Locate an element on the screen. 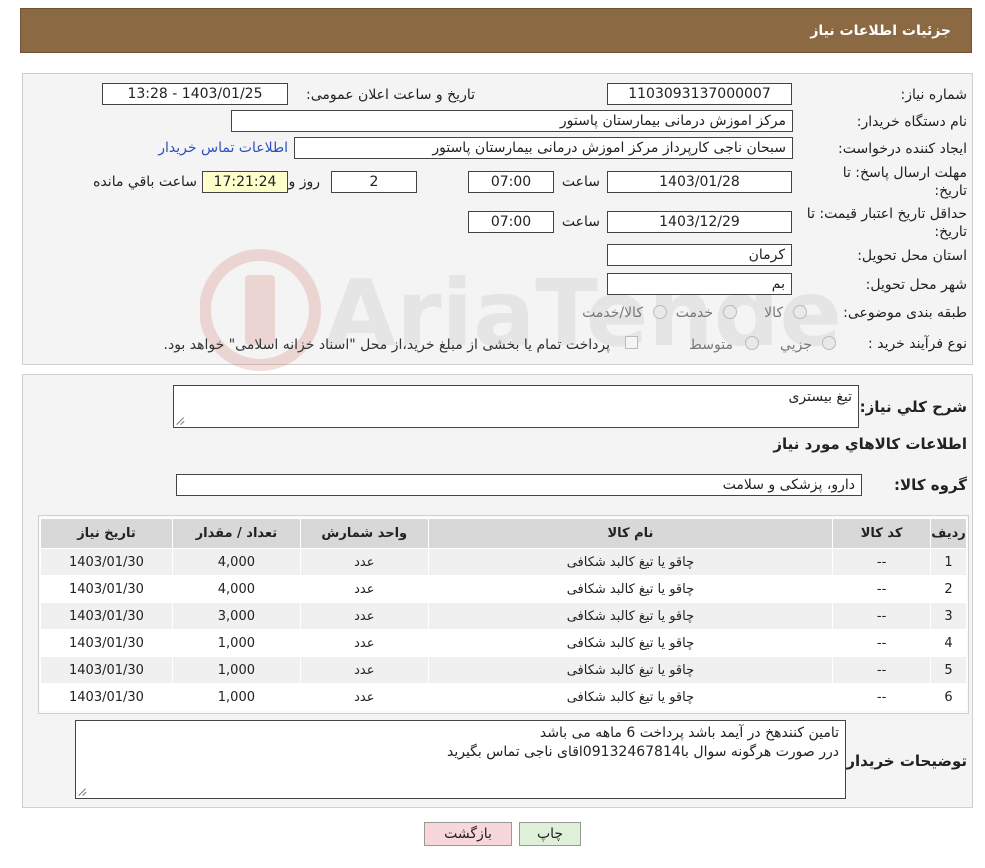  col-need-date: تاریخ نیاز is located at coordinates (106, 533).